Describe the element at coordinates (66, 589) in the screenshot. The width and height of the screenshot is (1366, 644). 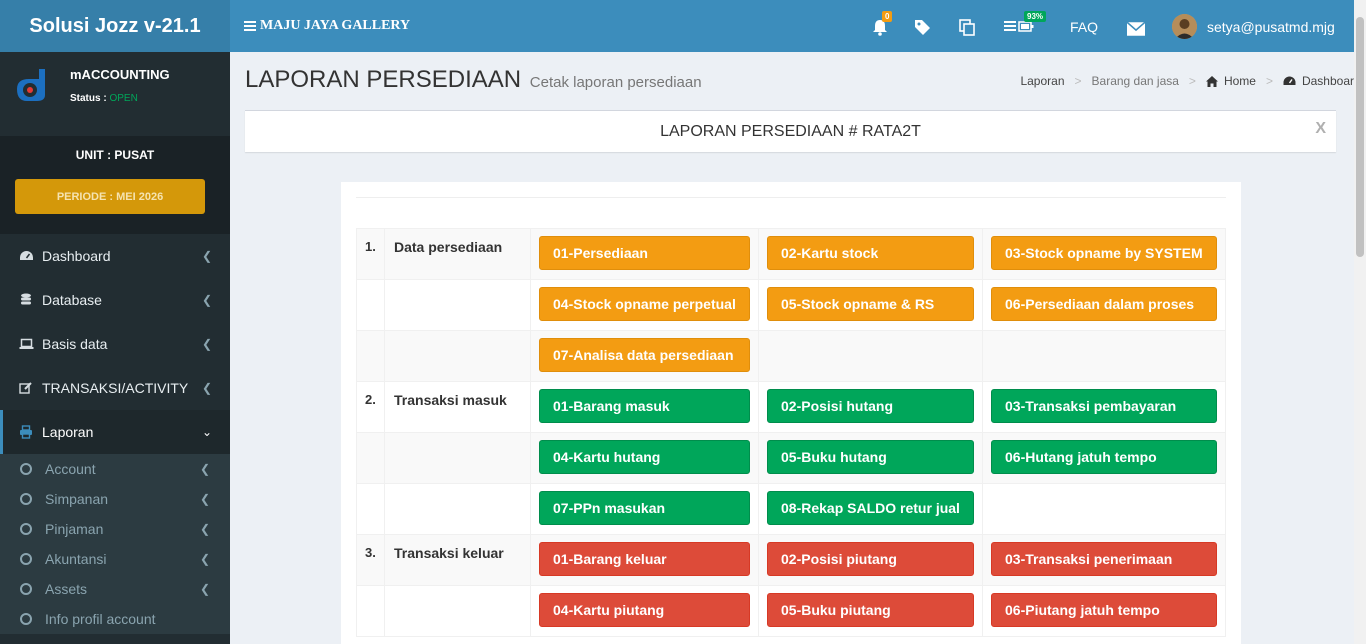
I see `submenu-item-label: Assets` at that location.